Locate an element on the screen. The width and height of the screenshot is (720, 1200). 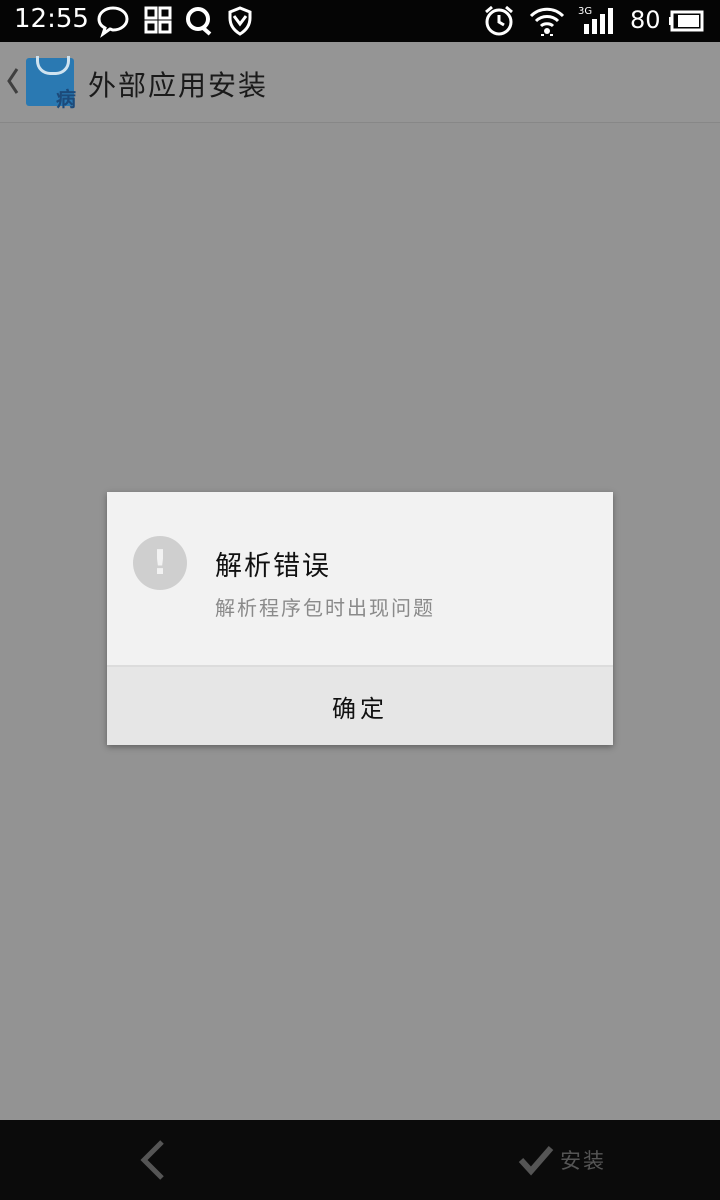
dialog-title: 解析错误 is located at coordinates (273, 566).